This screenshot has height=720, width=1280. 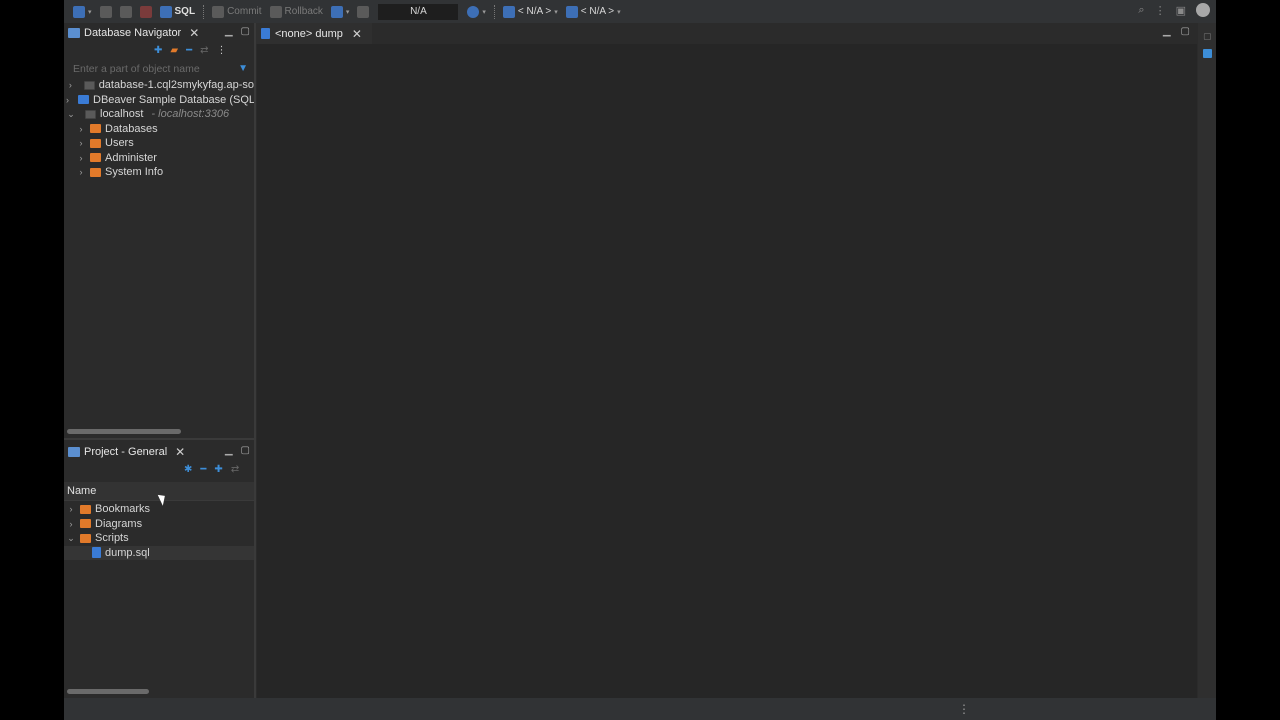 I want to click on disconnect-icon, so click(x=105, y=11).